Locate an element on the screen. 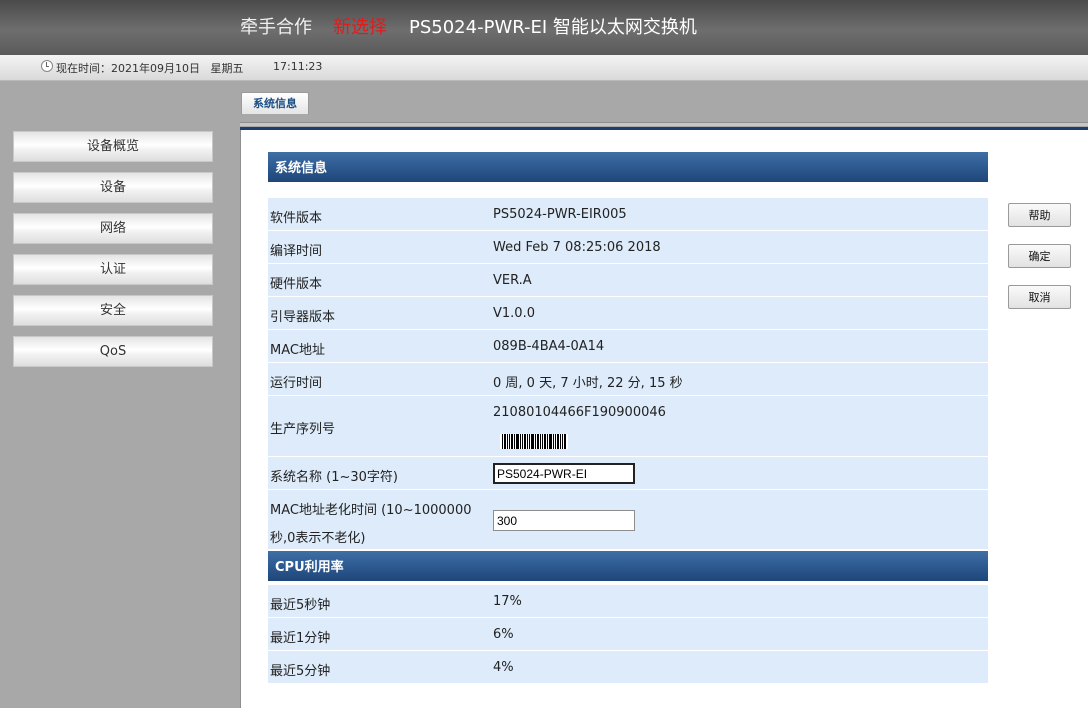 Image resolution: width=1088 pixels, height=708 pixels. system-name-label: 系统名称 (1~30字符) is located at coordinates (334, 477).